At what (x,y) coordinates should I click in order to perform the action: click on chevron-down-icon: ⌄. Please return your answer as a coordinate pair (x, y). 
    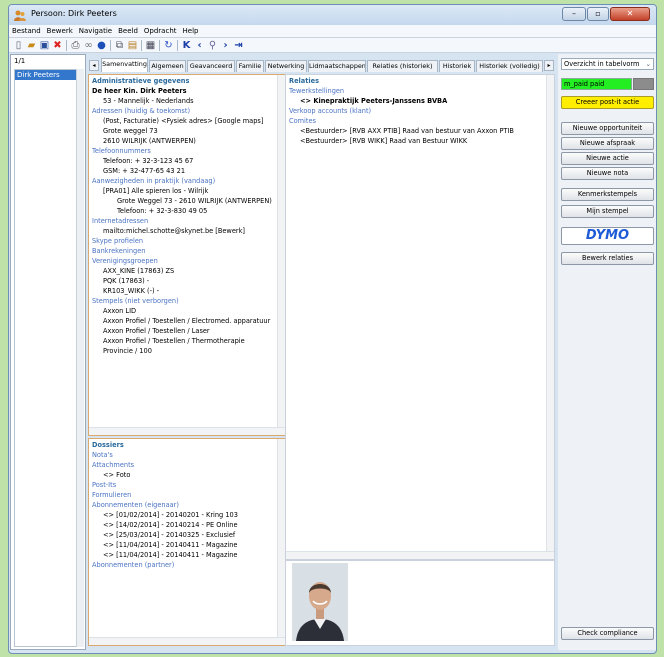
    Looking at the image, I should click on (648, 64).